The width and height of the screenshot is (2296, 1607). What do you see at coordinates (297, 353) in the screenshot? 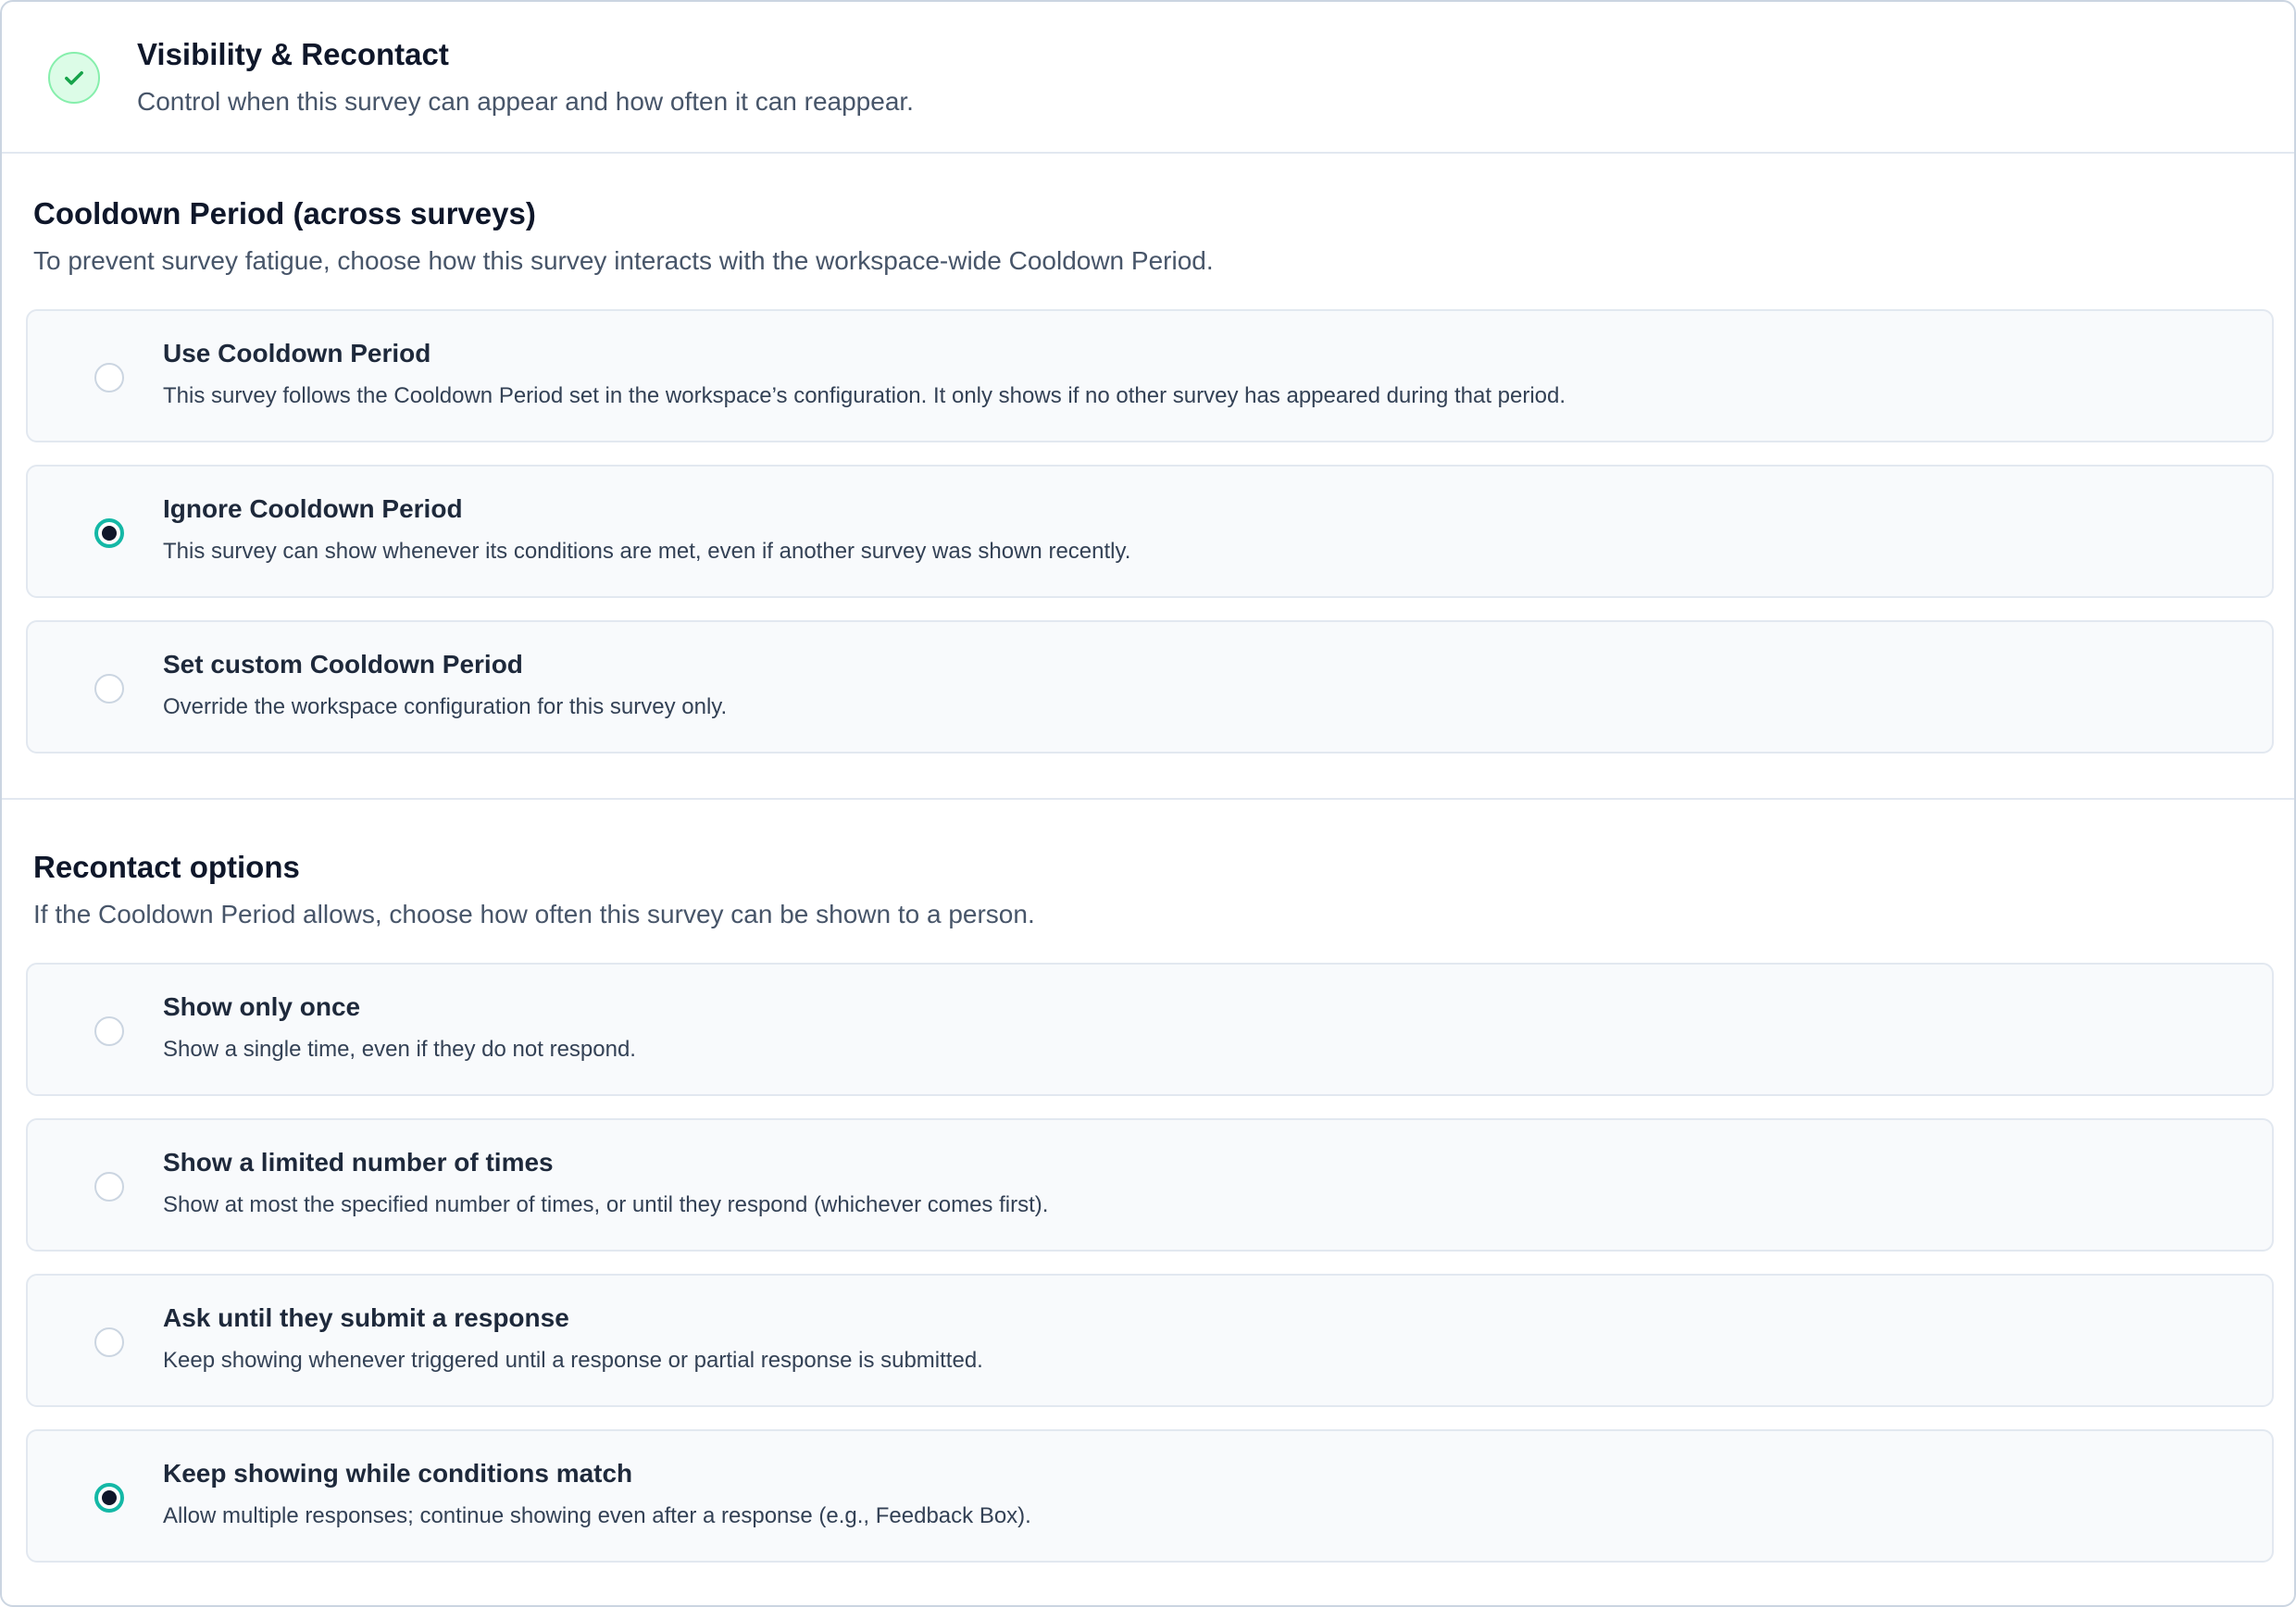
I see `option-title: Use Cooldown Period` at bounding box center [297, 353].